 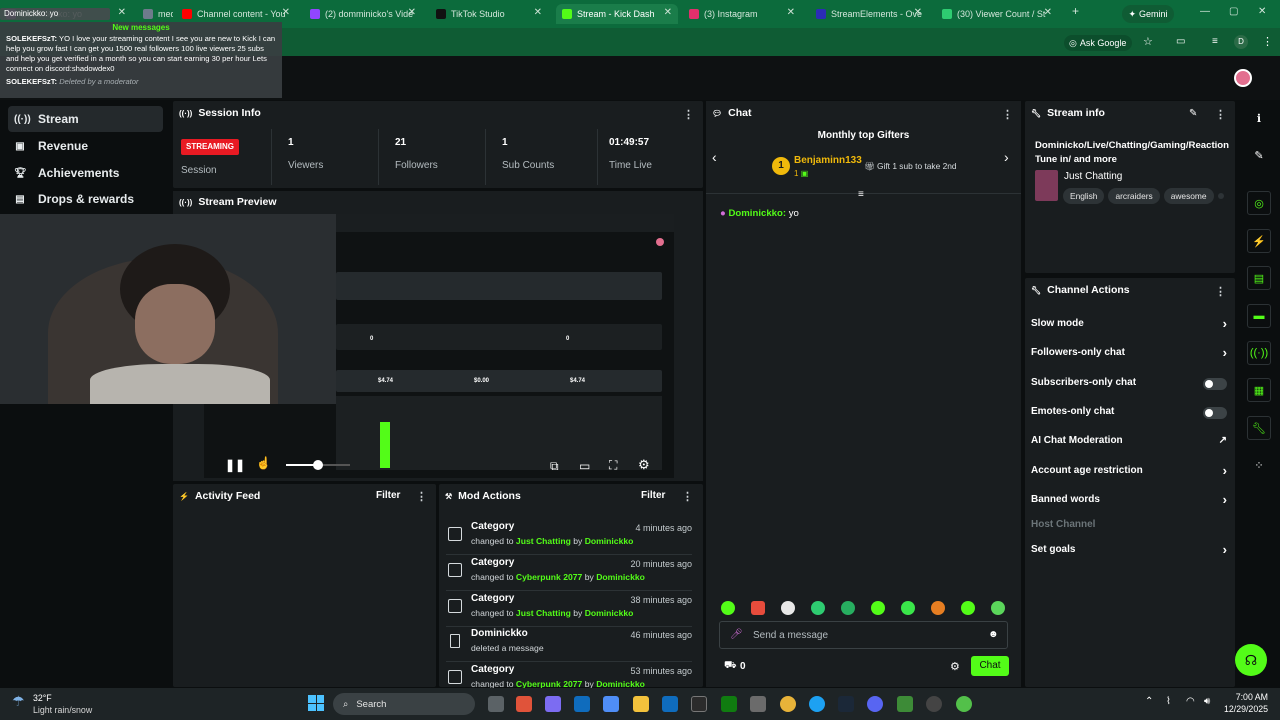 What do you see at coordinates (1259, 353) in the screenshot?
I see `broadcast-icon: ((·))` at bounding box center [1259, 353].